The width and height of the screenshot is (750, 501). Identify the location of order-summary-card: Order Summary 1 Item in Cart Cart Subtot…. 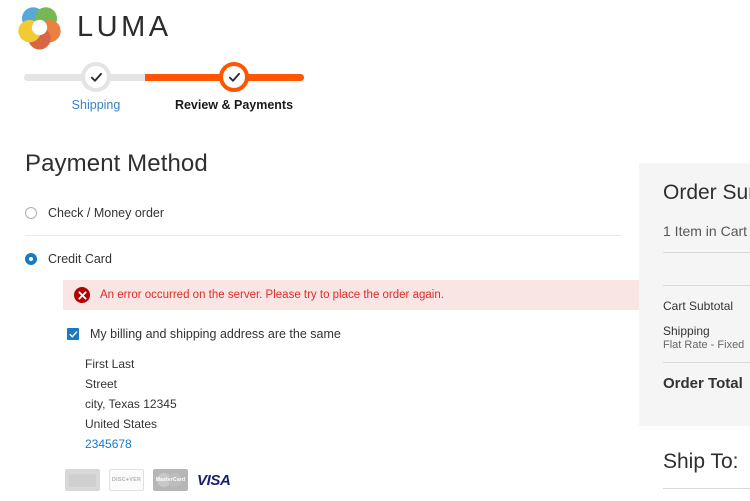
(694, 294).